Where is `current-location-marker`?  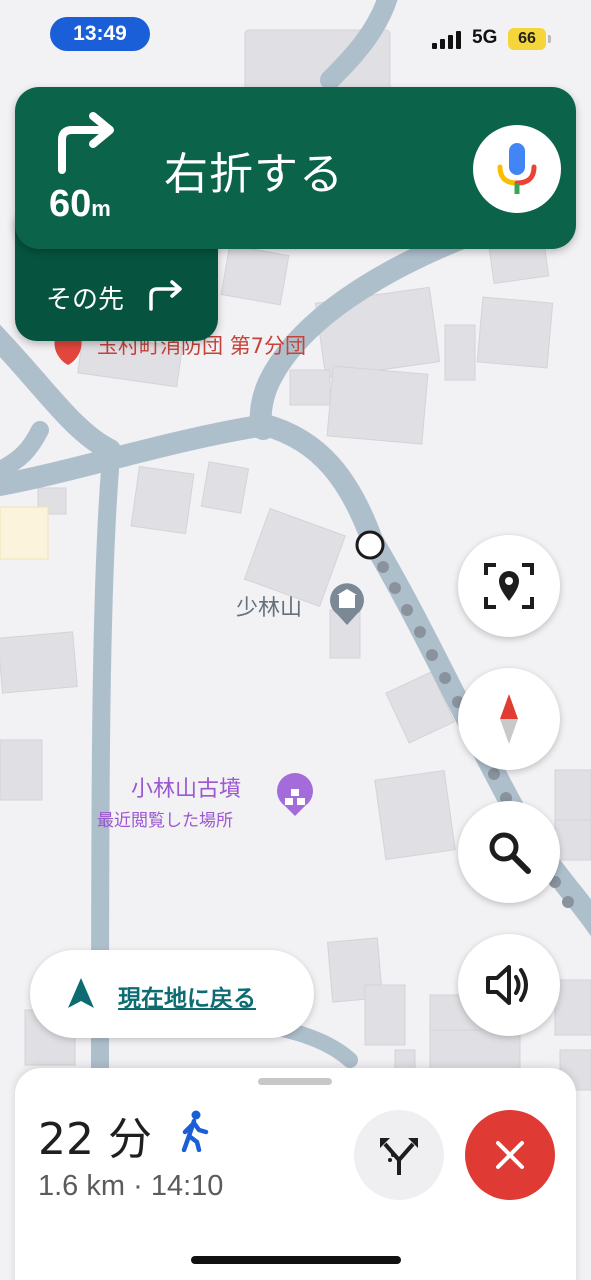 current-location-marker is located at coordinates (370, 545).